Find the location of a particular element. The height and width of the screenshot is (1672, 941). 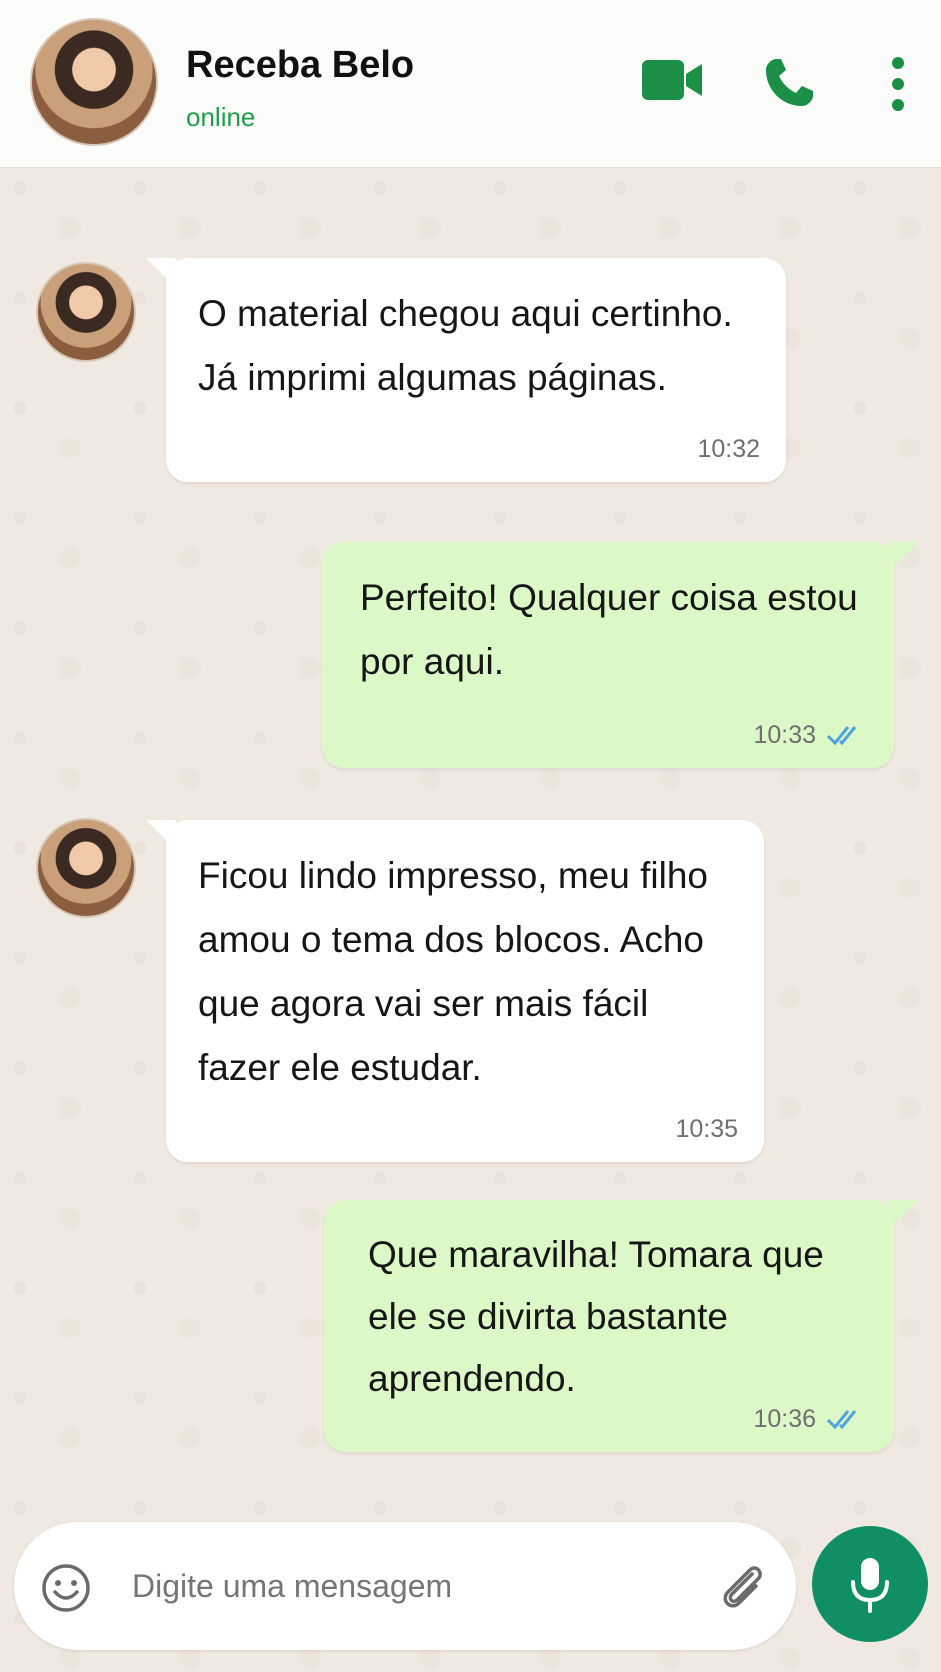

message-composer is located at coordinates (405, 1586).